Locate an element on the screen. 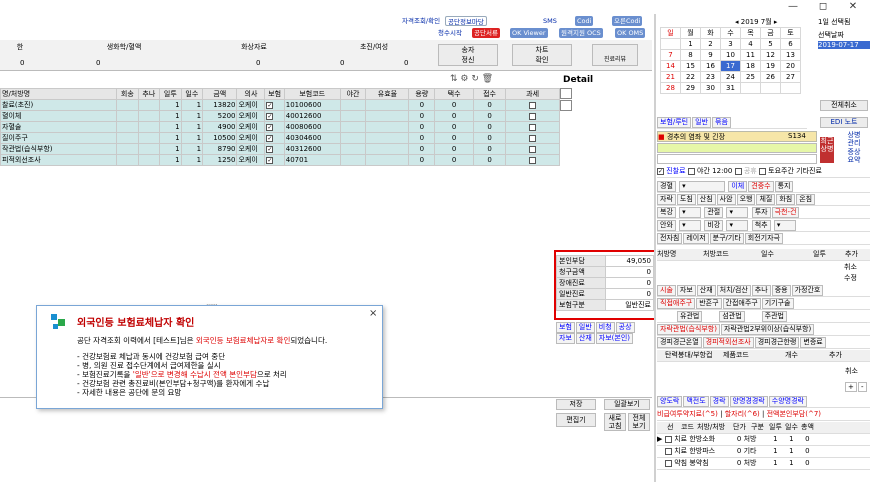  calendar-day: 3 is located at coordinates (730, 44).